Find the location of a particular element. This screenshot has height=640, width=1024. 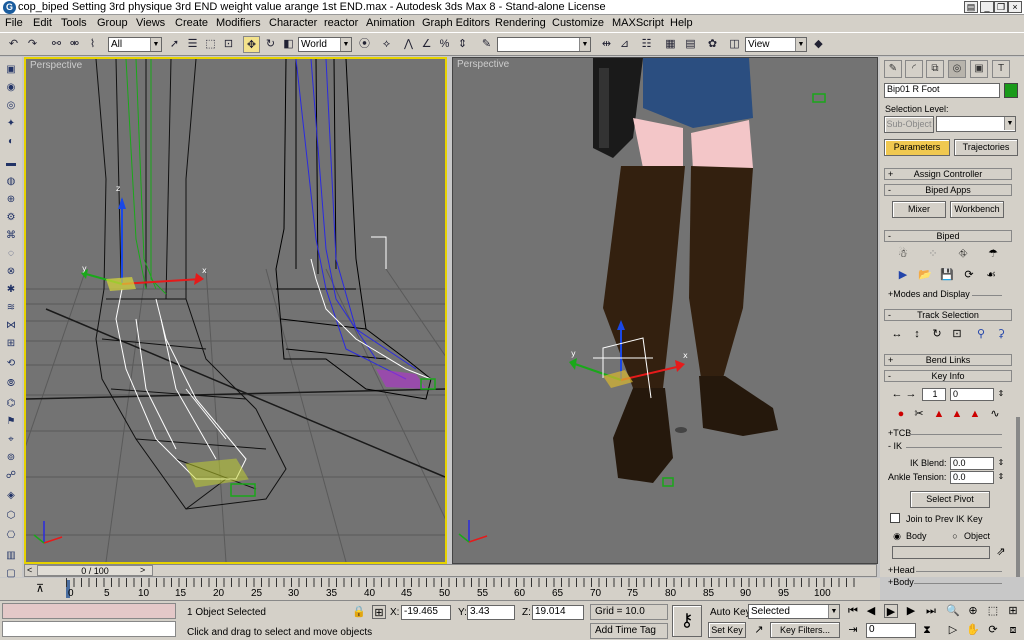

reactor-tool-icon: ⎔ is located at coordinates (11, 535).